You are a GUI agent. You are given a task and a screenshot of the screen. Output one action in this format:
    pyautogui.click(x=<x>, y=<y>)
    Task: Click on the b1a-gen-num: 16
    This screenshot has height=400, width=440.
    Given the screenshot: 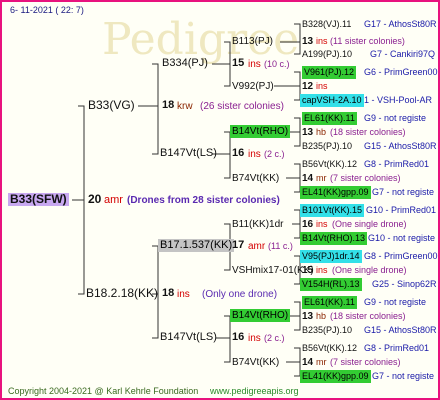 What is the action you would take?
    pyautogui.click(x=308, y=224)
    